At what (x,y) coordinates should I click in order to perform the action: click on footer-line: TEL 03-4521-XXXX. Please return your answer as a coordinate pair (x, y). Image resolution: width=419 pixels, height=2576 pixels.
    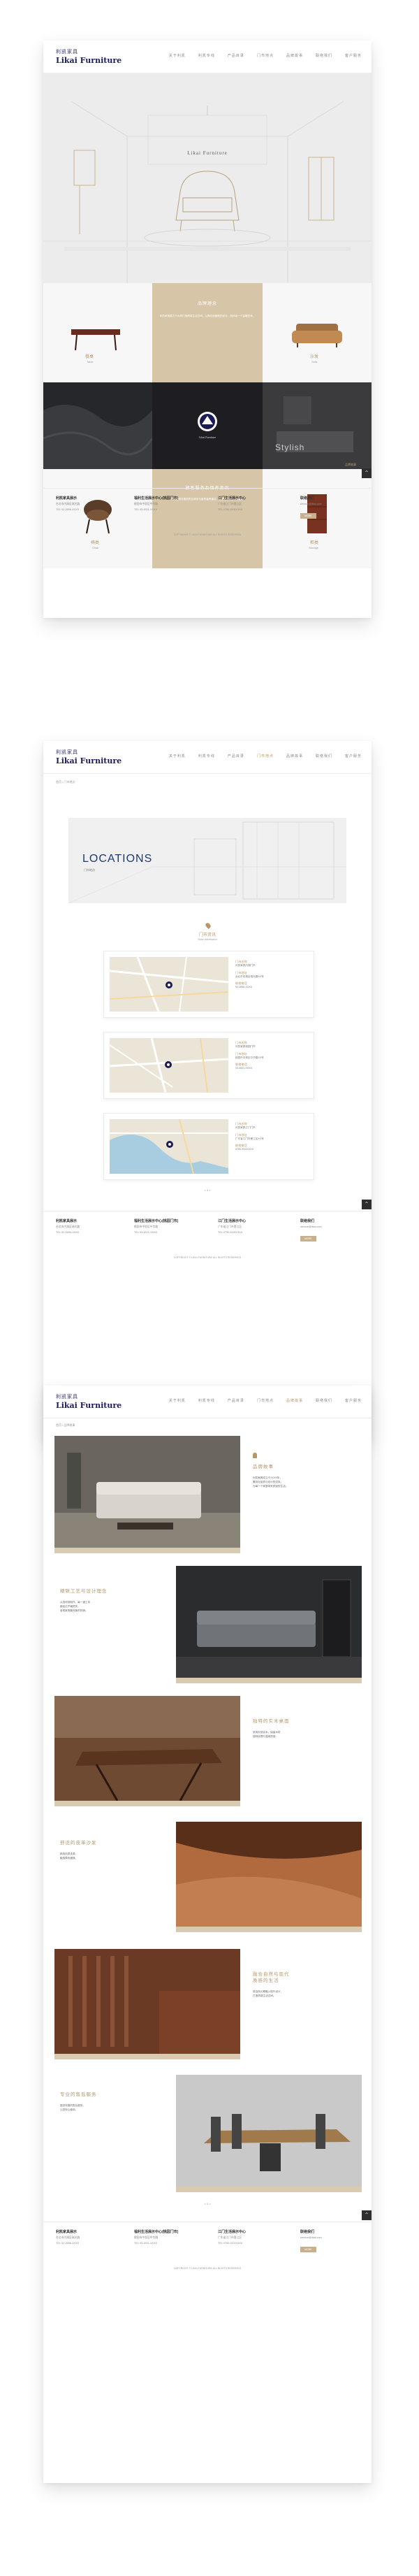
    Looking at the image, I should click on (146, 2243).